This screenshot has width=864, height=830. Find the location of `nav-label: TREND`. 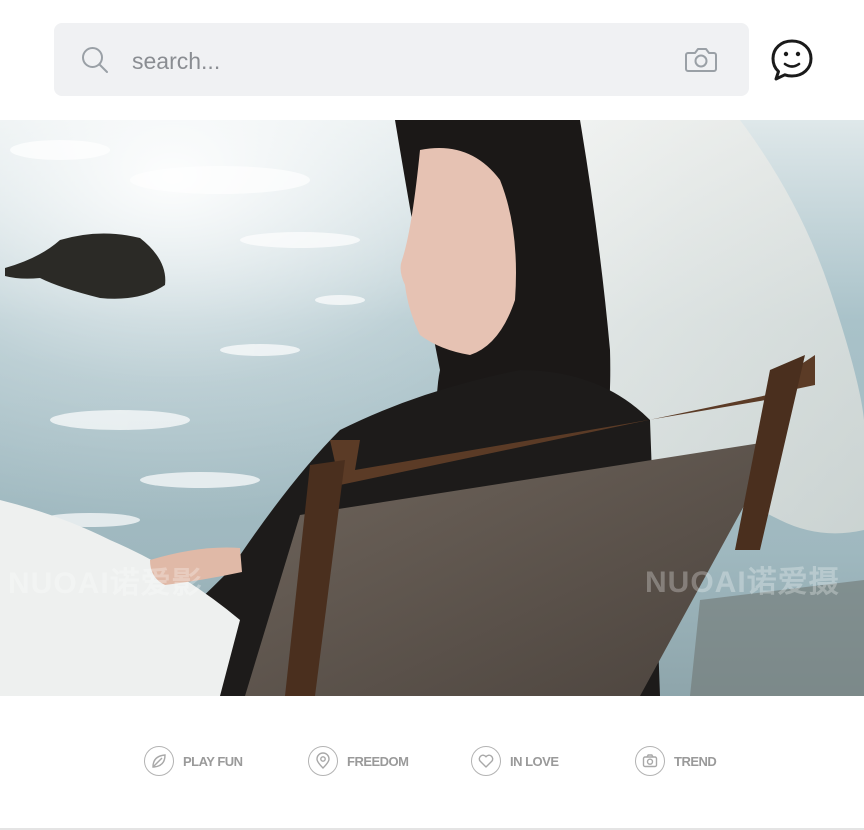

nav-label: TREND is located at coordinates (695, 761).